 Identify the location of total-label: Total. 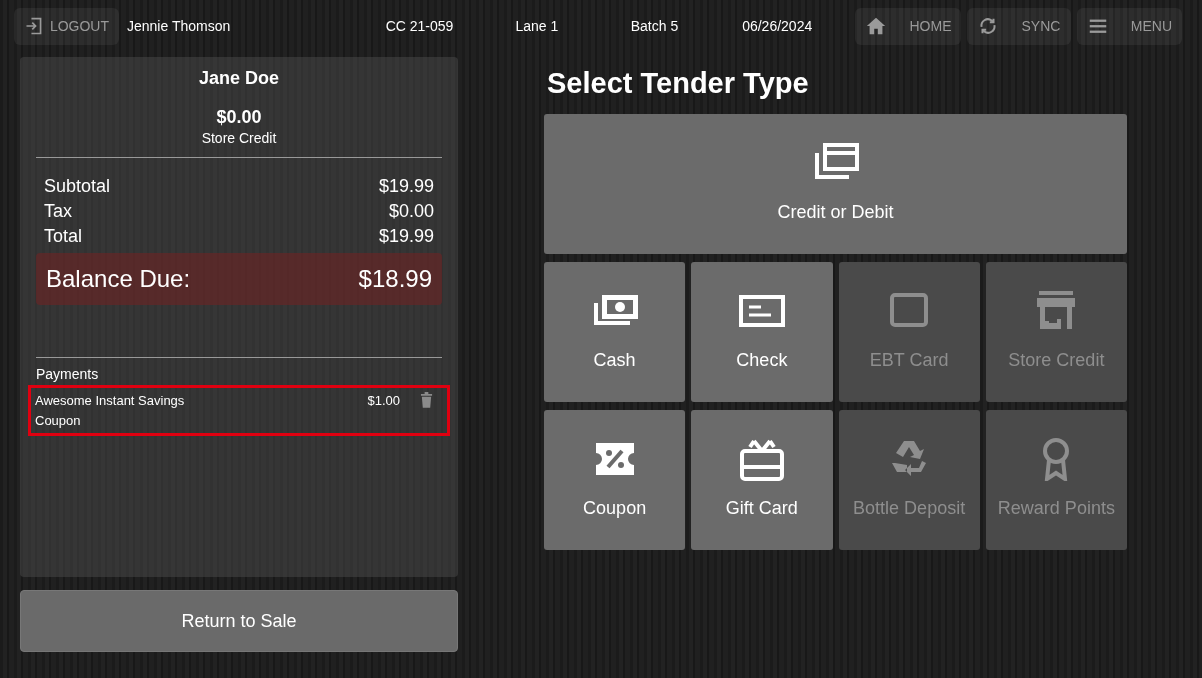
(63, 237).